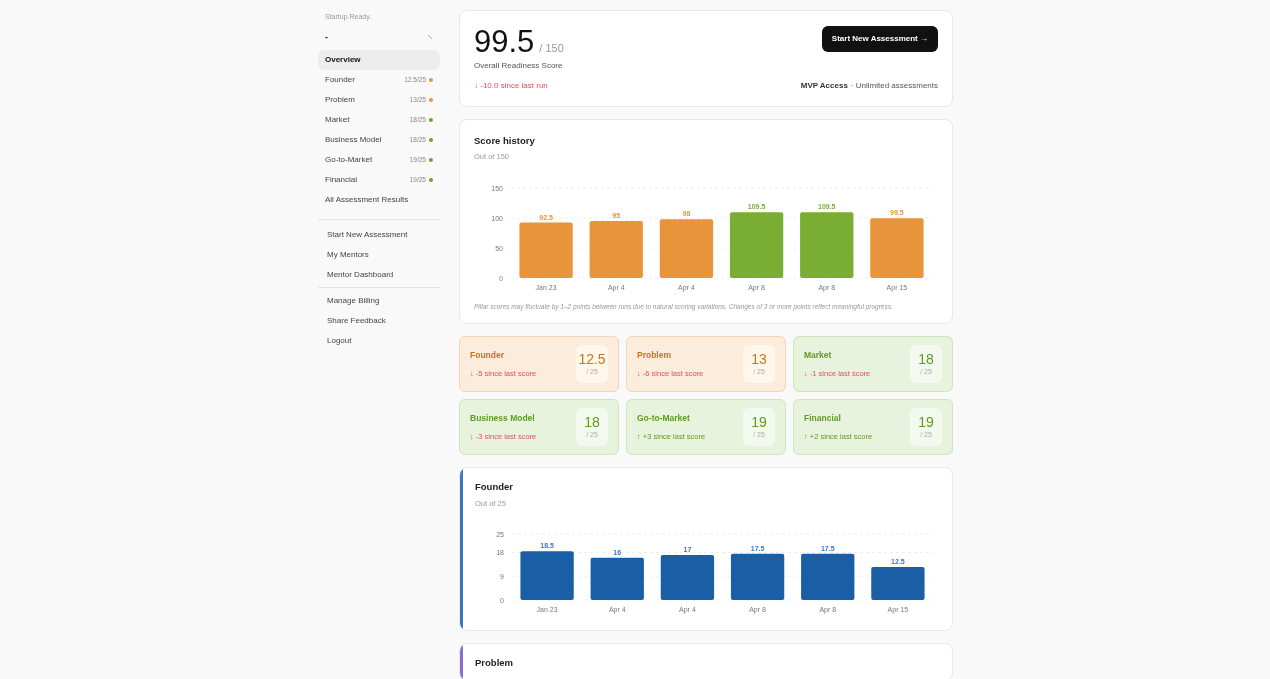  Describe the element at coordinates (379, 255) in the screenshot. I see `sidebar-link: My Mentors` at that location.